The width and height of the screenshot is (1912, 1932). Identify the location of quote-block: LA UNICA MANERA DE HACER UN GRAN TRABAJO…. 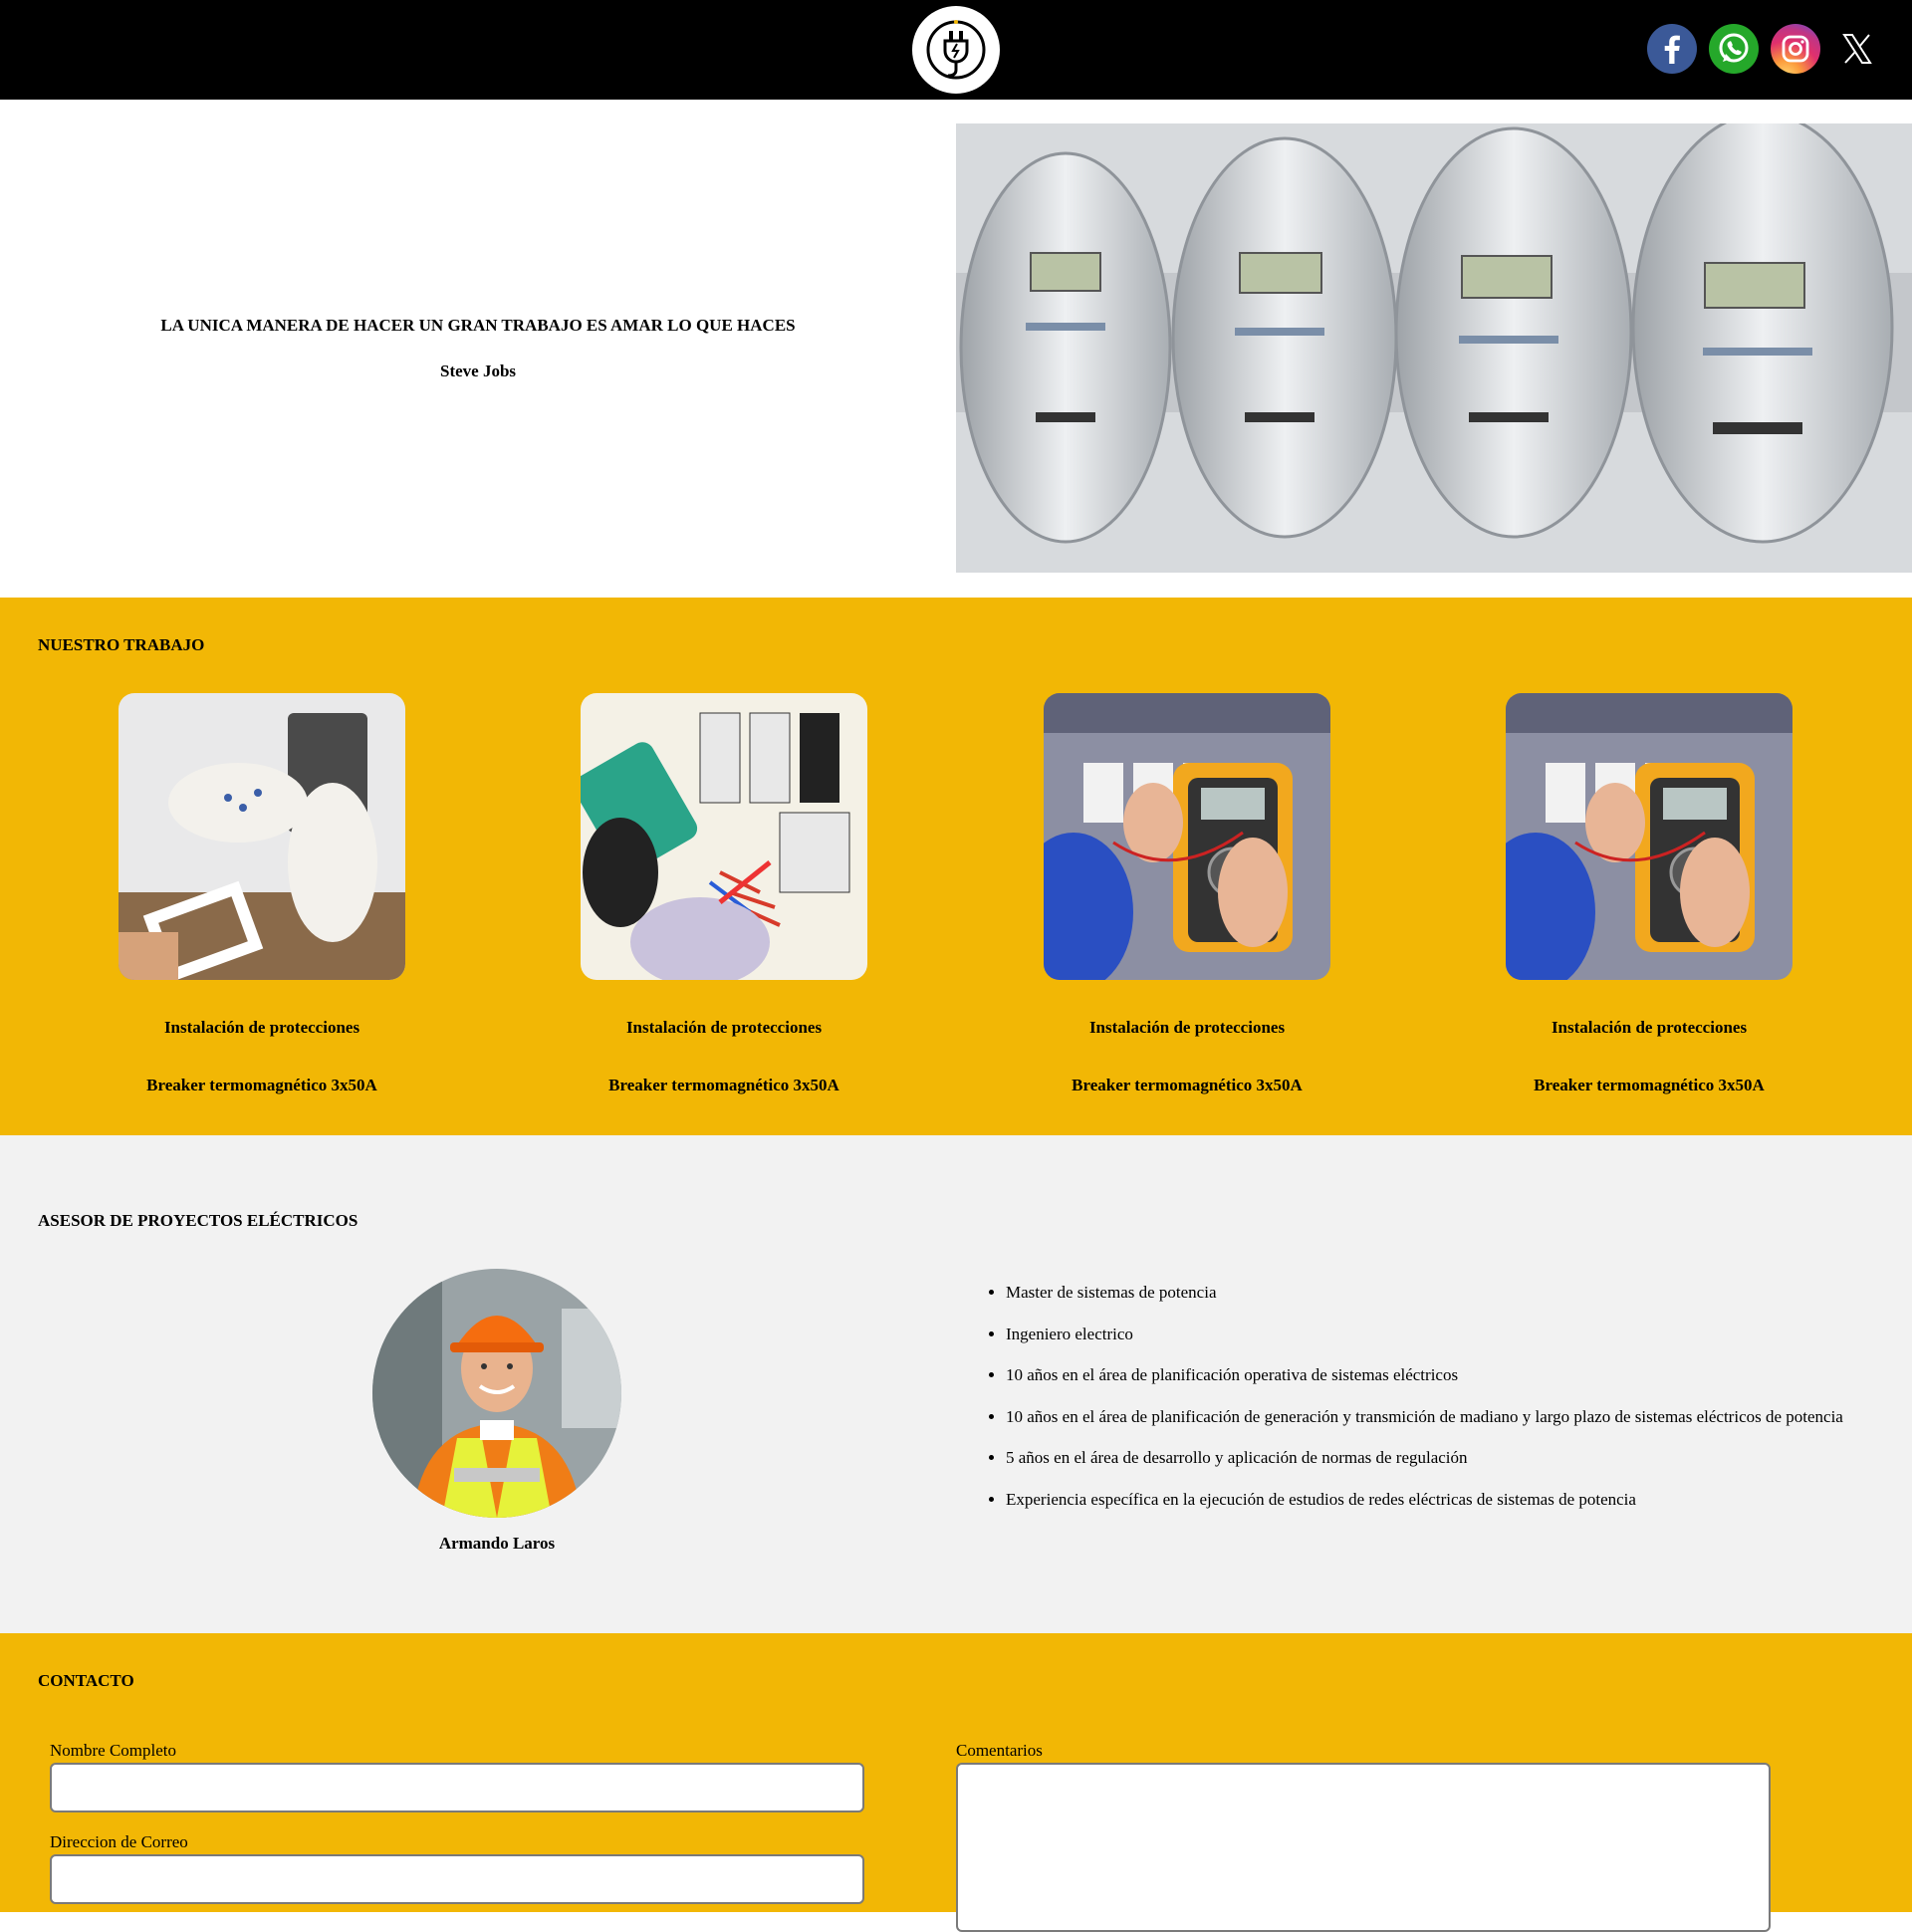
(478, 349).